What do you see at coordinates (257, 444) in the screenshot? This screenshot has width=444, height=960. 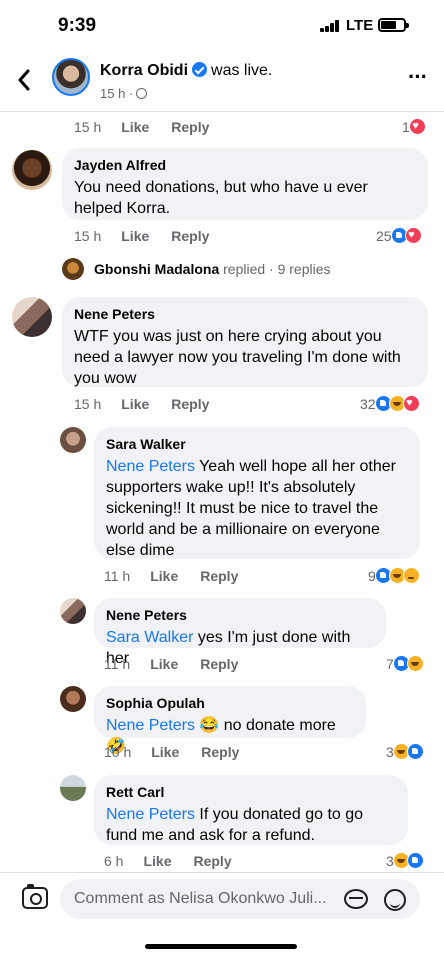 I see `comment-author: Sara Walker` at bounding box center [257, 444].